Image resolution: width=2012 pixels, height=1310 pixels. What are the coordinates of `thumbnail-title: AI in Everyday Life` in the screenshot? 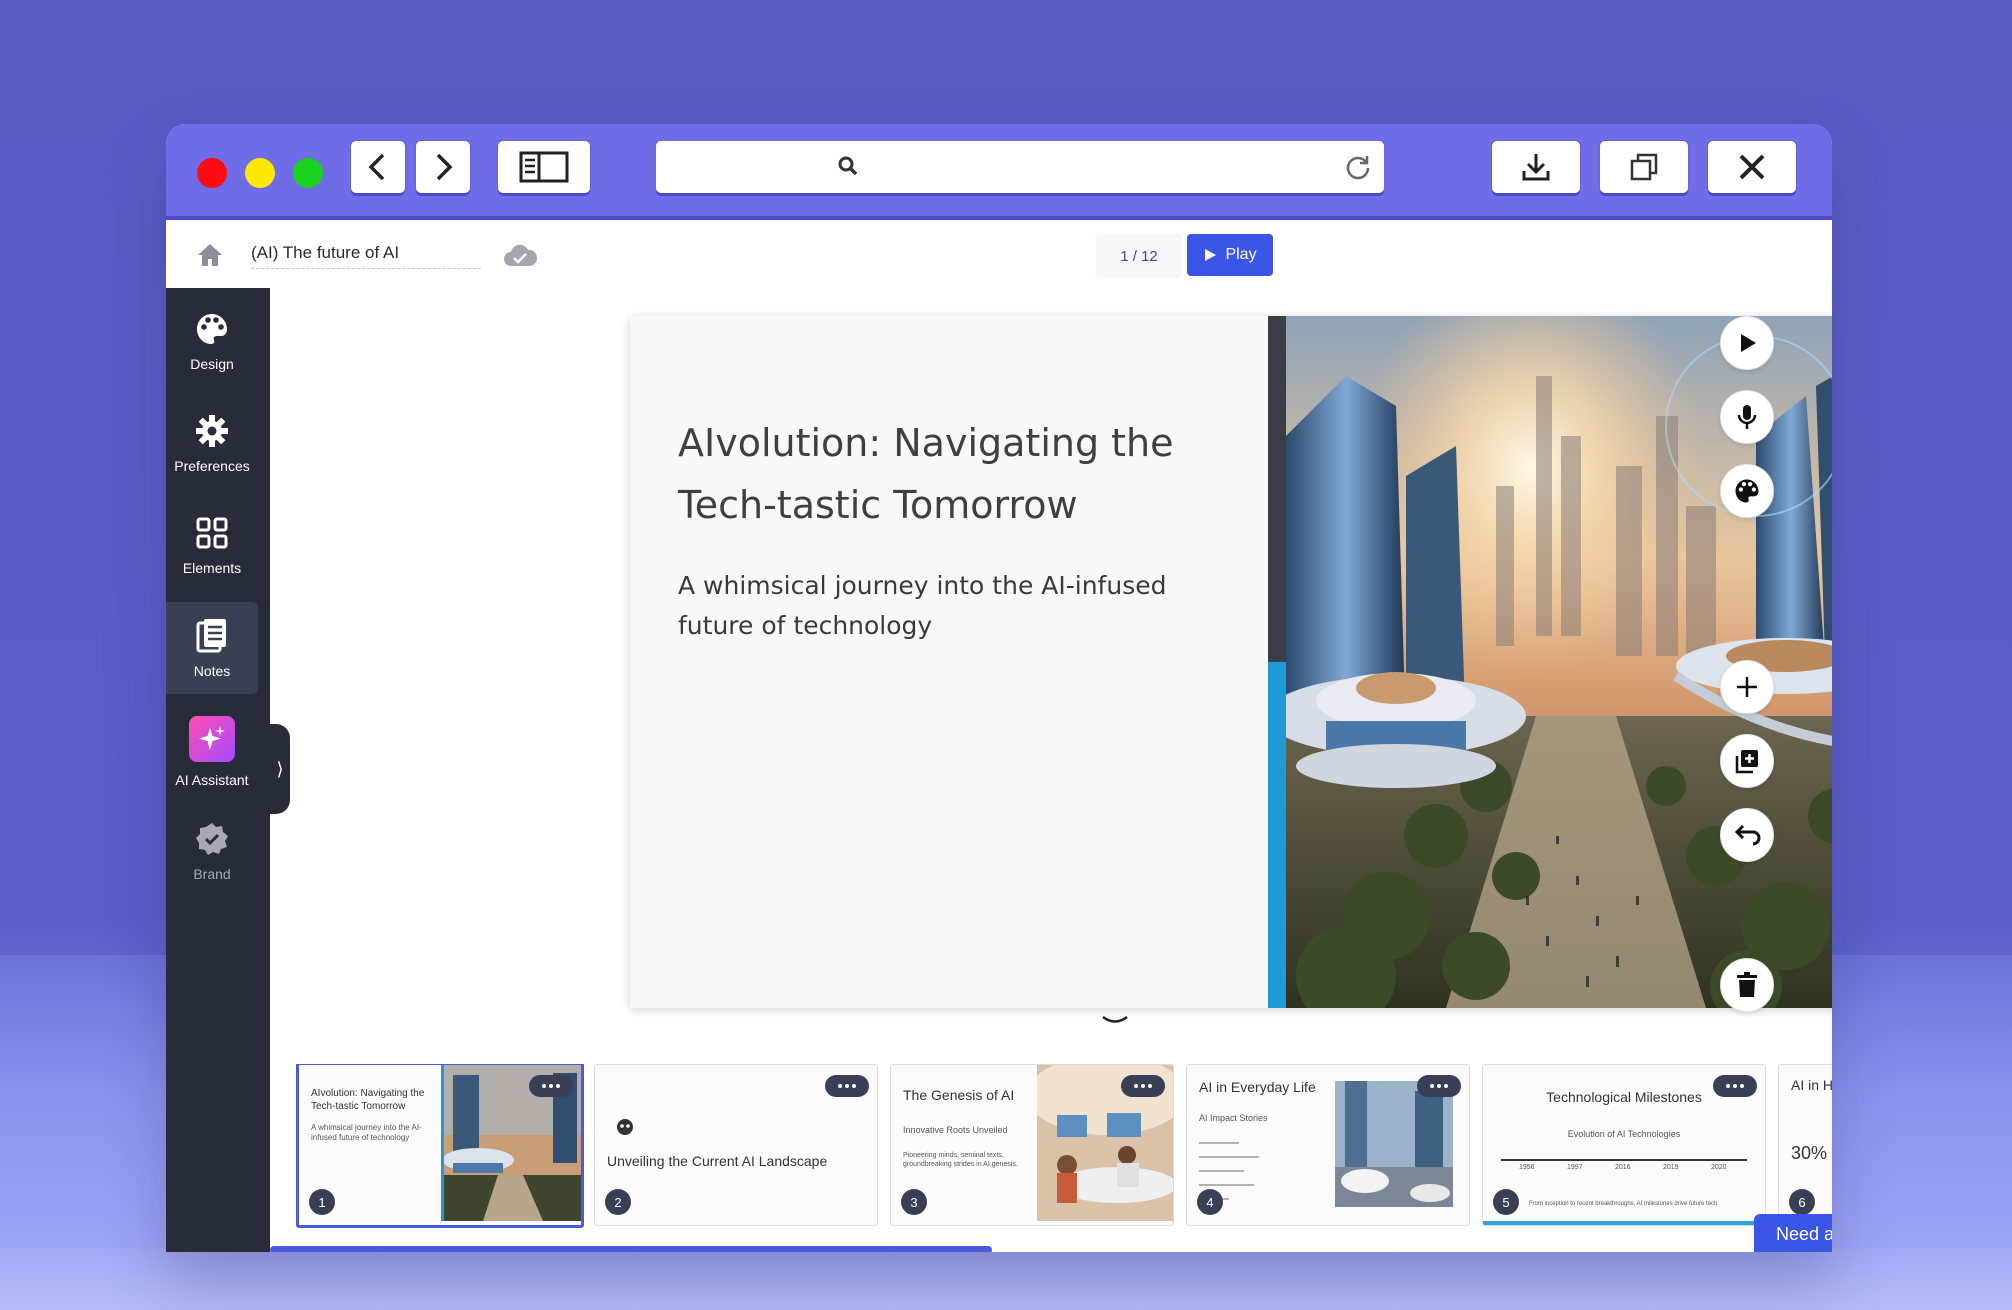 It's located at (1257, 1087).